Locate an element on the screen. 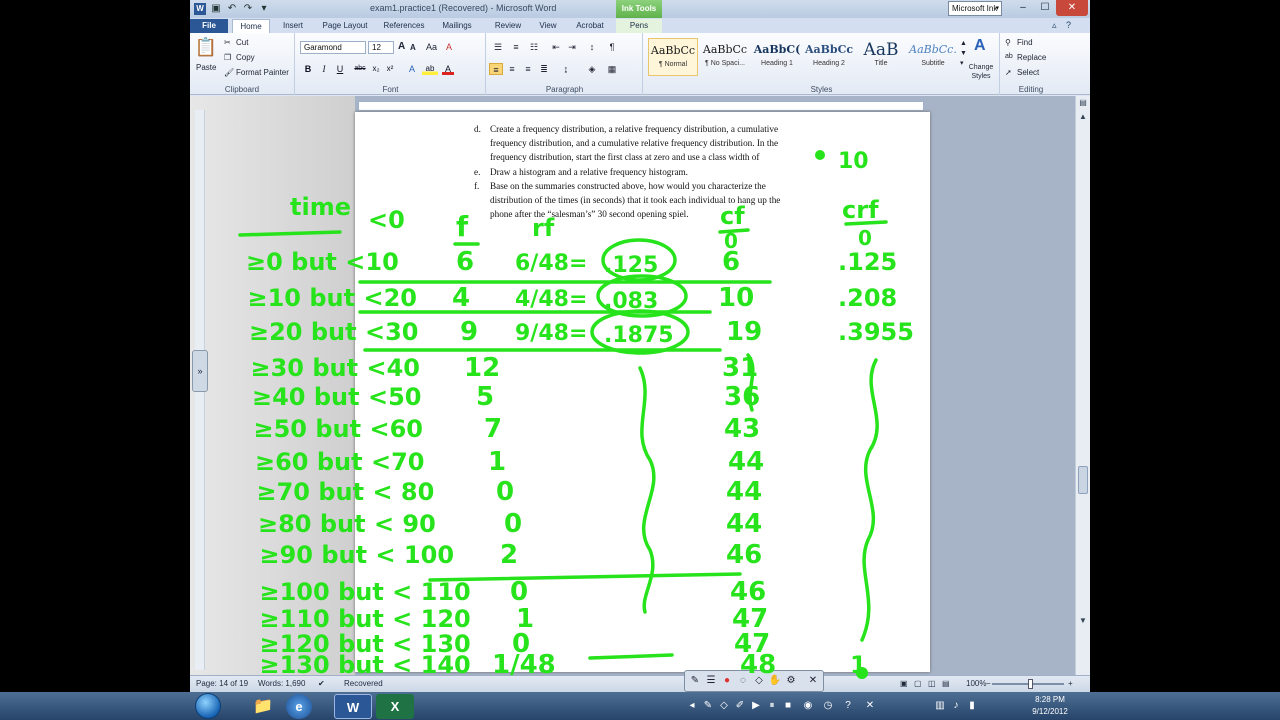 This screenshot has height=720, width=1280. cut-button: ✂ Cut is located at coordinates (236, 42).